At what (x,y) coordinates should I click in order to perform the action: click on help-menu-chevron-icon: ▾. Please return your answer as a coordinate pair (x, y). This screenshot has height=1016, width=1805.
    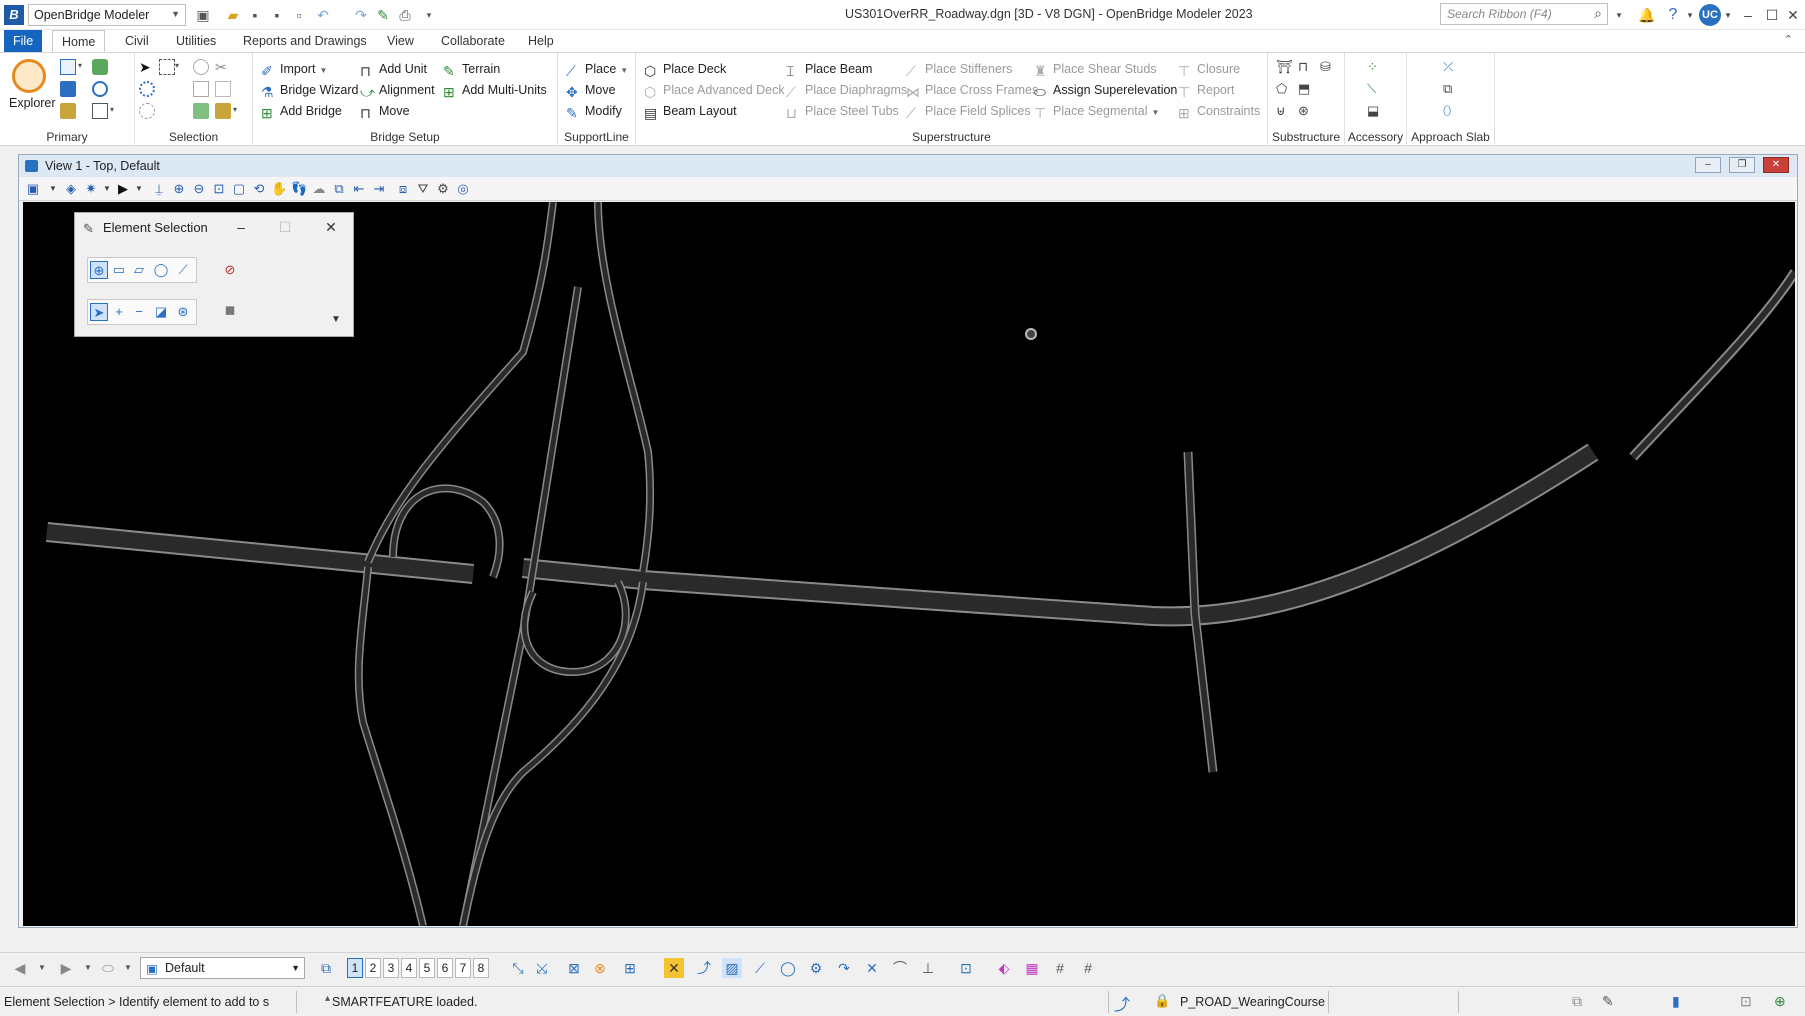
    Looking at the image, I should click on (1690, 15).